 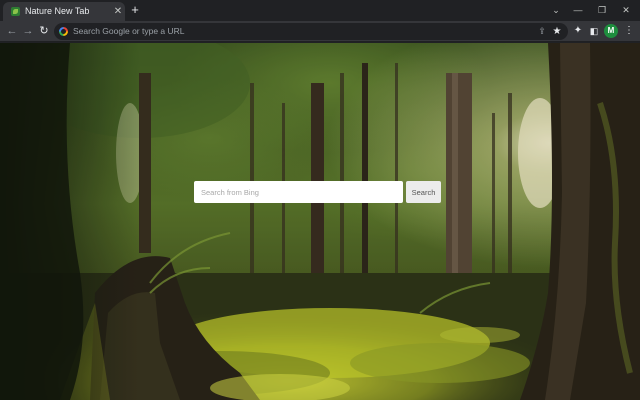 I want to click on bookmark-star-icon: ★, so click(x=557, y=31).